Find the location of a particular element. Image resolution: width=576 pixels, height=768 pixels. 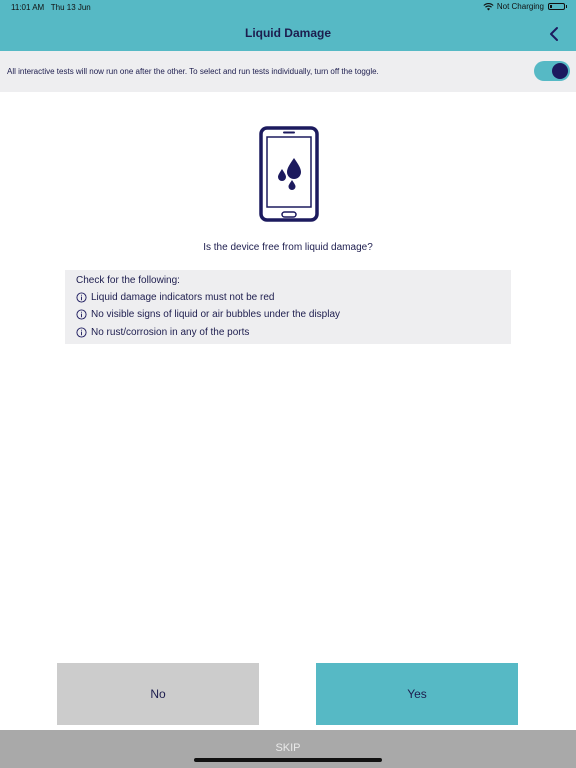

page-title: Liquid Damage is located at coordinates (287, 33).